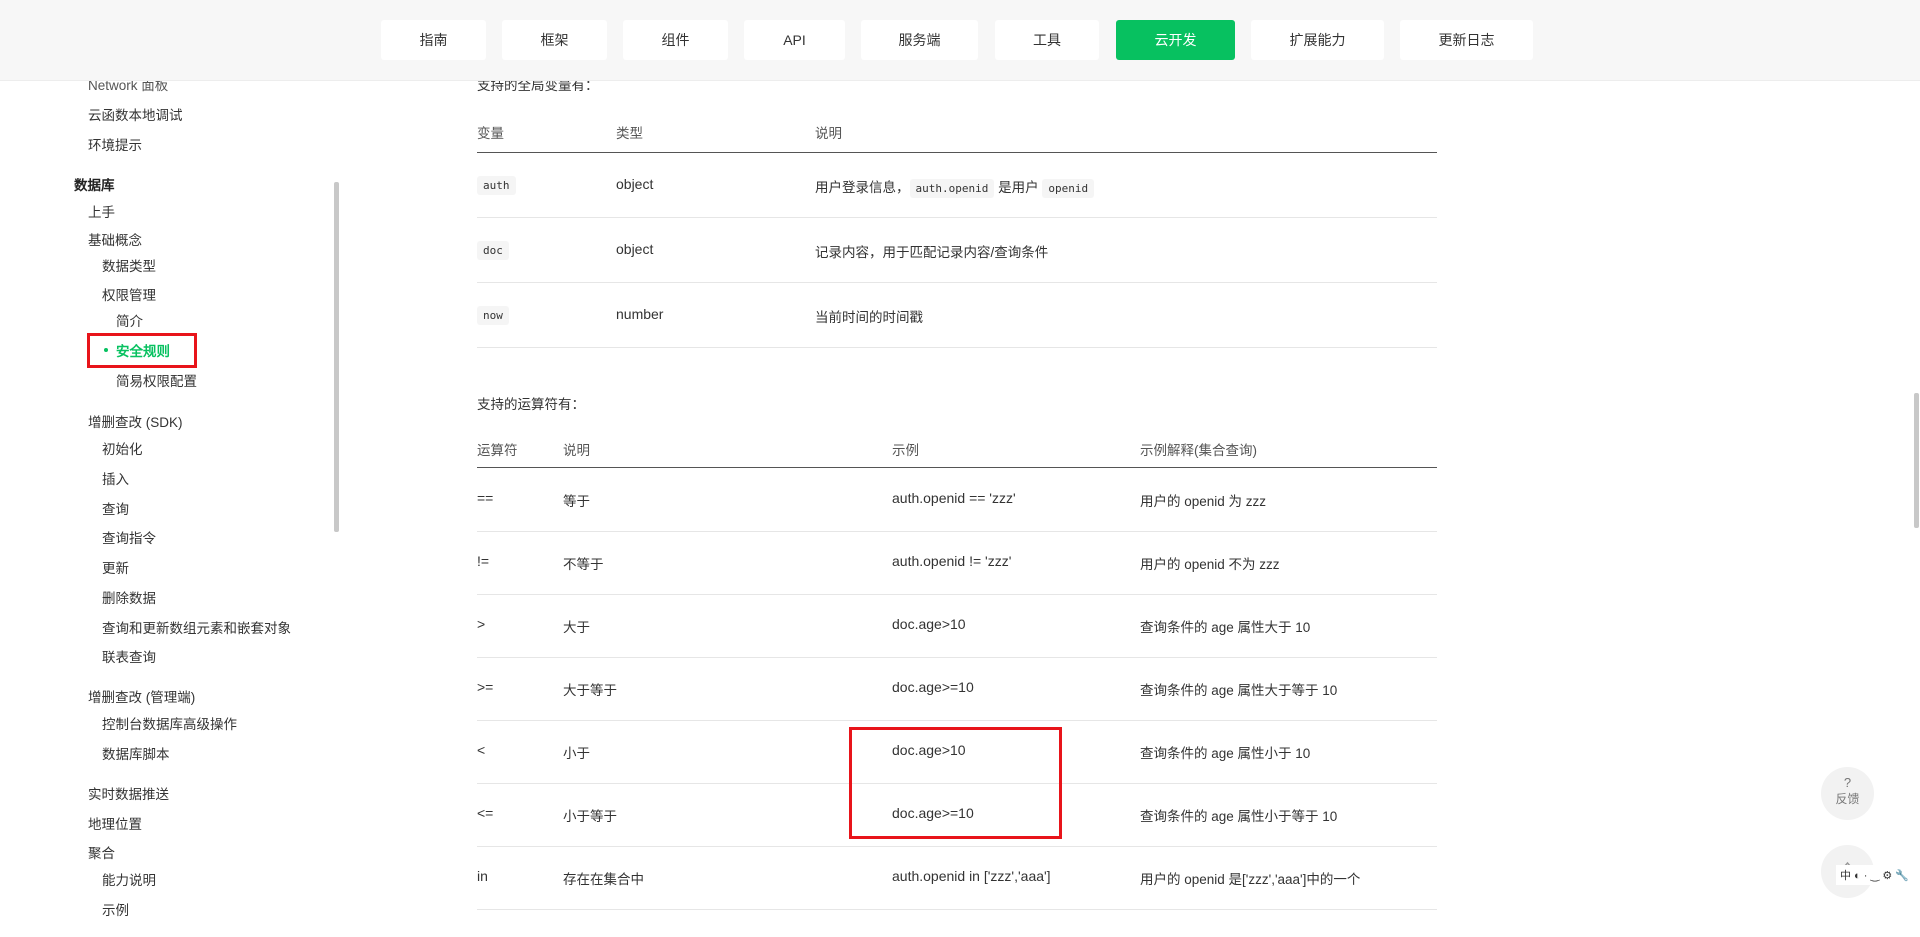 Image resolution: width=1920 pixels, height=937 pixels. I want to click on sidebar-item-network-panel: Network 面板, so click(128, 87).